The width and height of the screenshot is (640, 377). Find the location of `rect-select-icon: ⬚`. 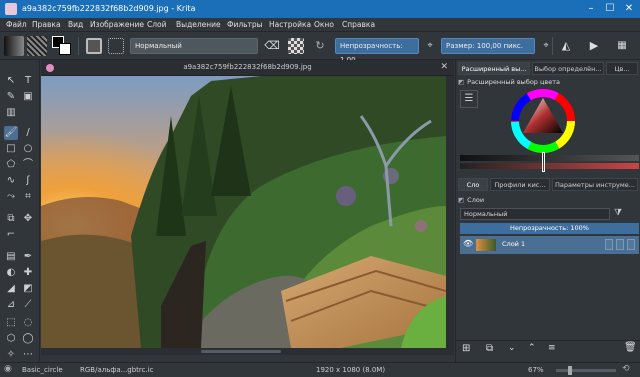

rect-select-icon: ⬚ is located at coordinates (11, 323).